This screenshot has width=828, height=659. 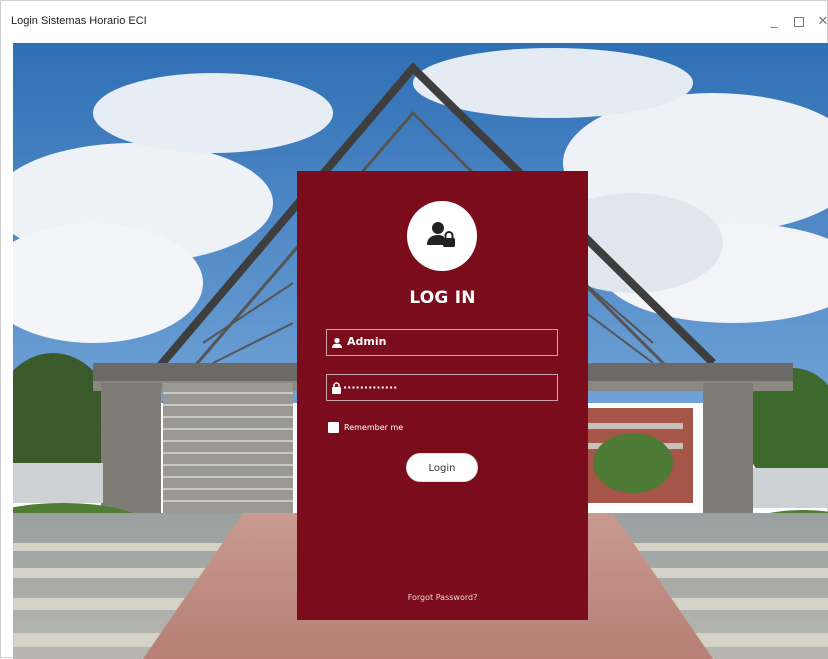 What do you see at coordinates (799, 22) in the screenshot?
I see `maximize-button` at bounding box center [799, 22].